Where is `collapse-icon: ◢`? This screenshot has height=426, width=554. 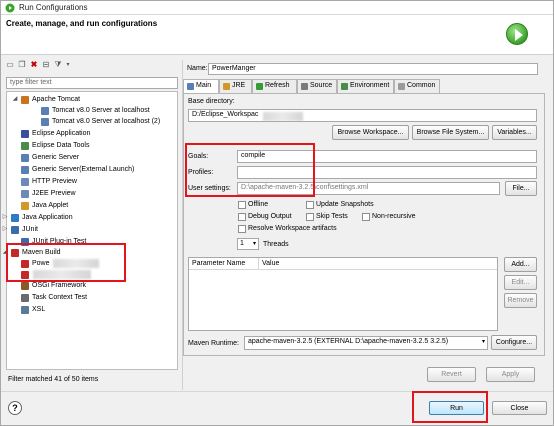 collapse-icon: ◢ is located at coordinates (15, 99).